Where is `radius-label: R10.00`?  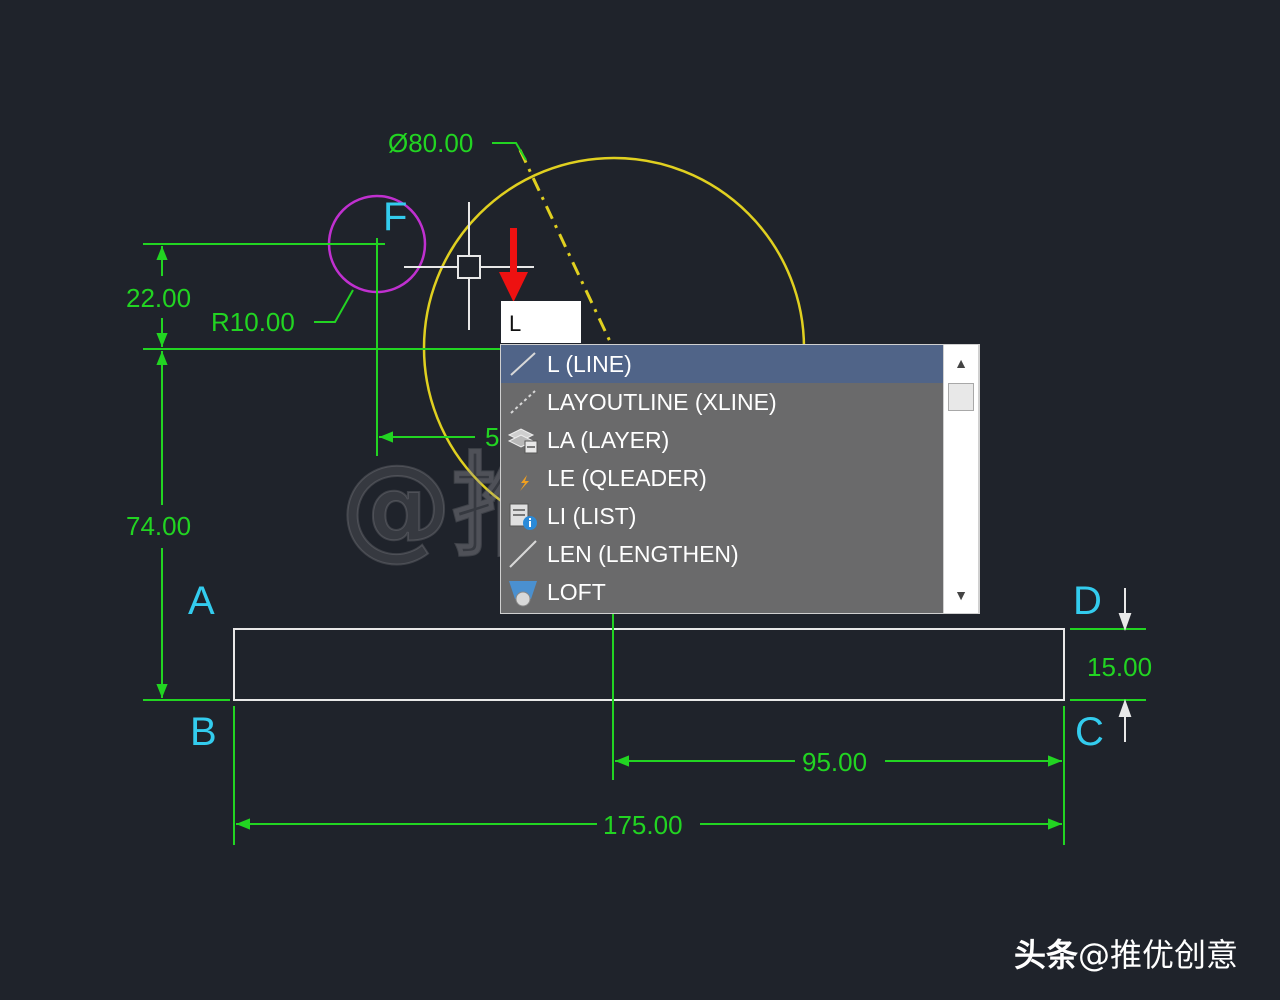
radius-label: R10.00 is located at coordinates (253, 322).